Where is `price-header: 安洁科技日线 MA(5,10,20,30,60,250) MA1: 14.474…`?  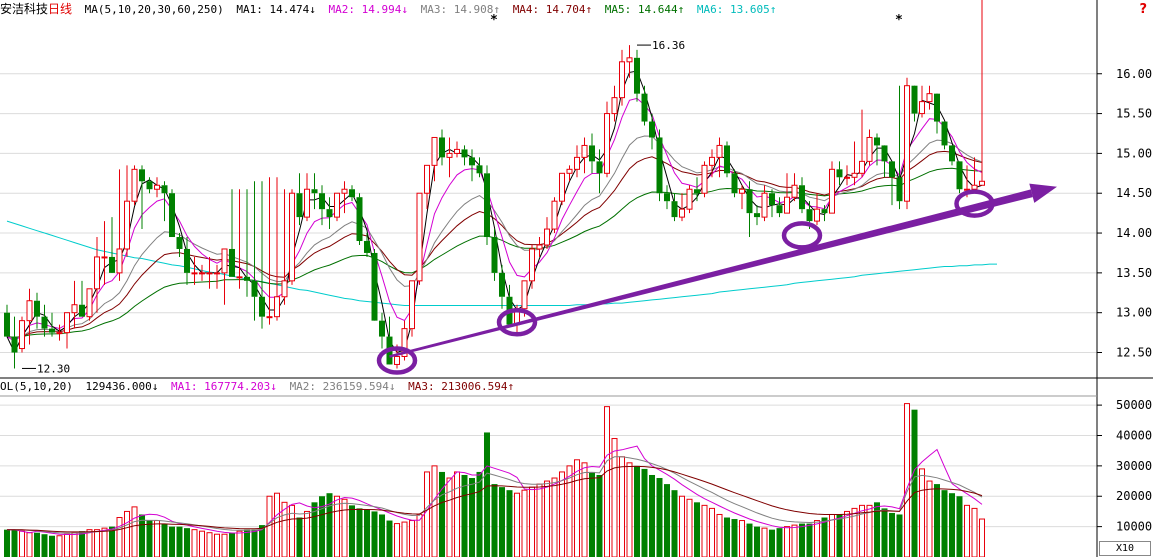 price-header: 安洁科技日线 MA(5,10,20,30,60,250) MA1: 14.474… is located at coordinates (547, 9).